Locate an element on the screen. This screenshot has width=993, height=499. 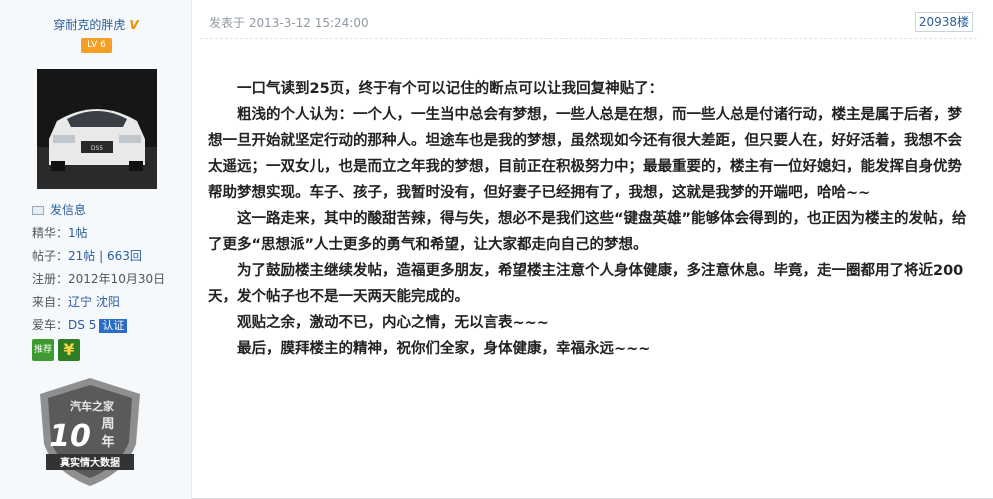
author-name-row: 穿耐克的胖虎 V is located at coordinates (96, 24).